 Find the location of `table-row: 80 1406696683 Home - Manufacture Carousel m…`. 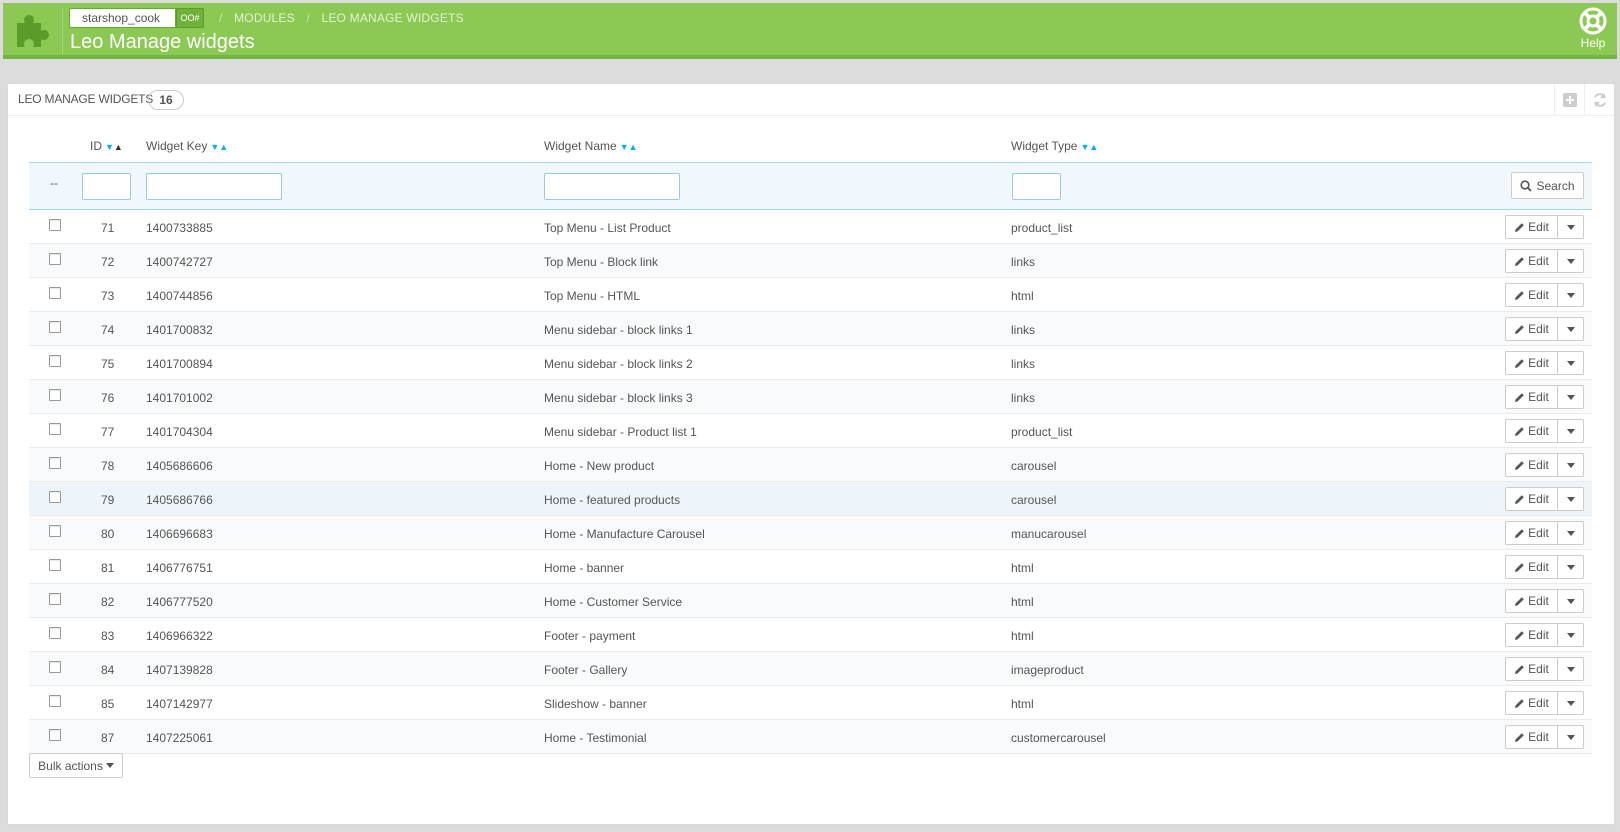

table-row: 80 1406696683 Home - Manufacture Carousel m… is located at coordinates (810, 533).